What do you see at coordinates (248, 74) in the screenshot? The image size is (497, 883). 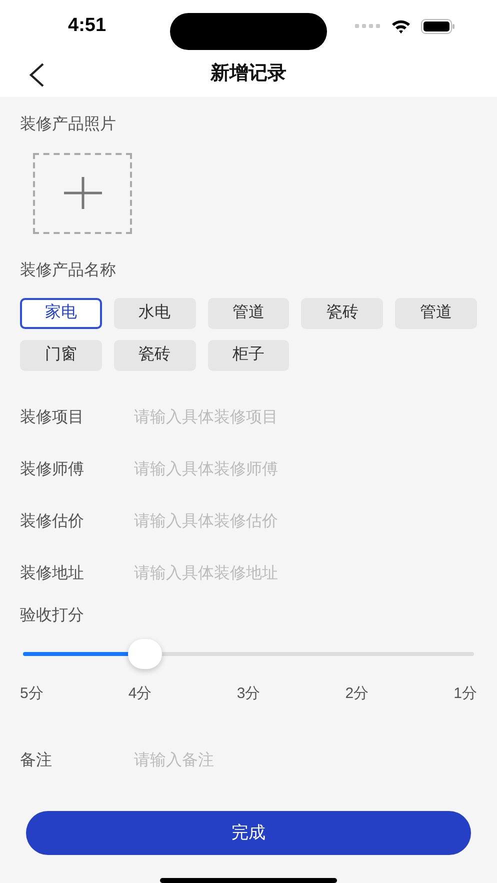 I see `page-title: 新增记录` at bounding box center [248, 74].